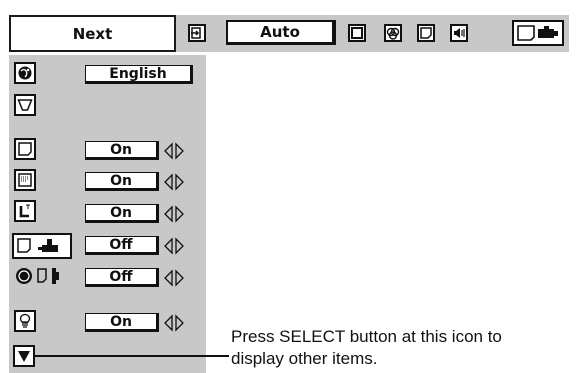  What do you see at coordinates (25, 211) in the screenshot?
I see `logo-icon` at bounding box center [25, 211].